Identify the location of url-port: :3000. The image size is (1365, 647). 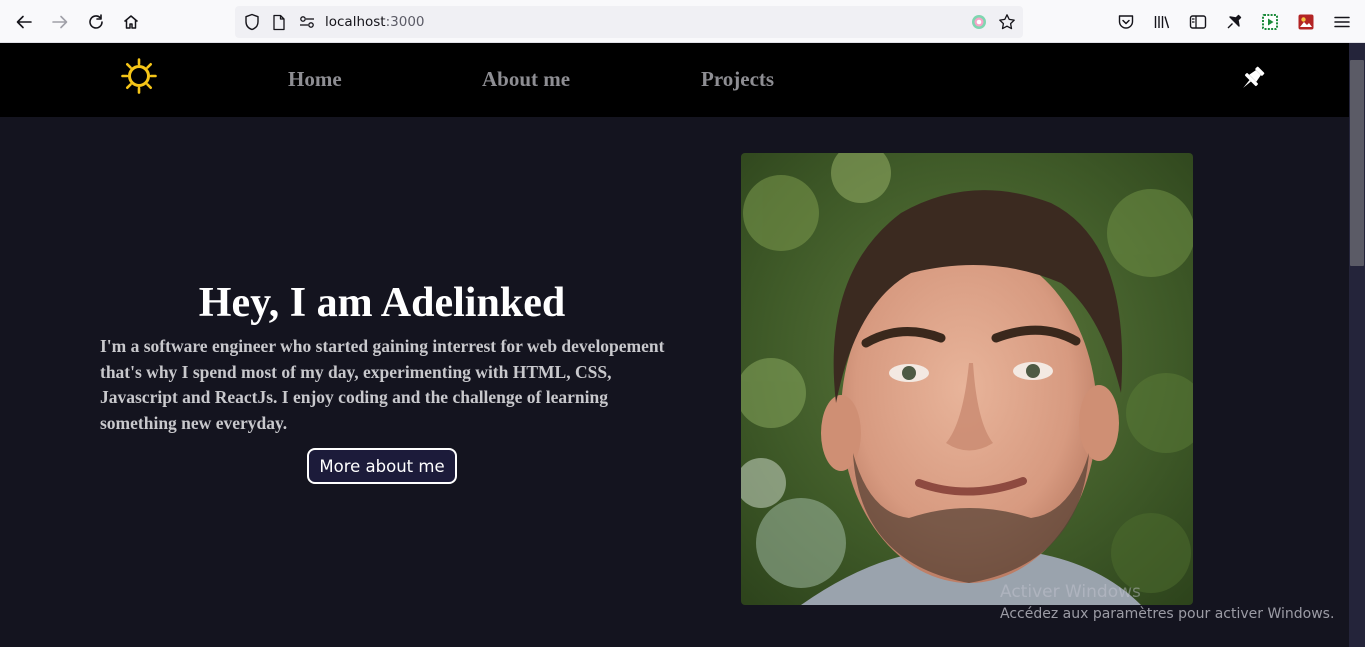
(405, 22).